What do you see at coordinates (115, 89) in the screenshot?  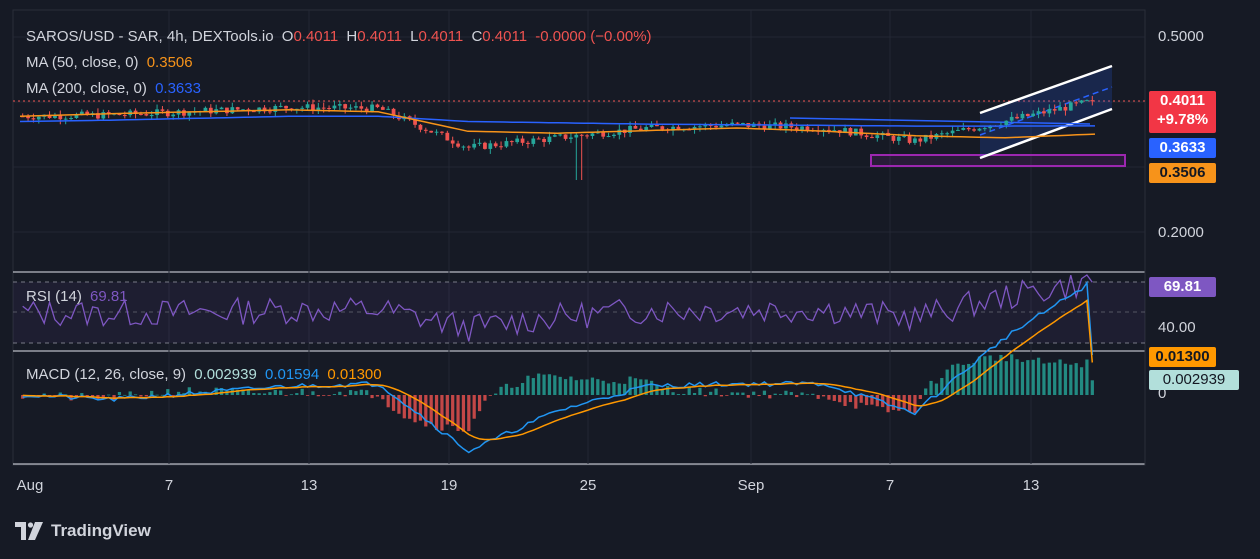 I see `ma200-legend: MA (200, close, 0) 0.3633` at bounding box center [115, 89].